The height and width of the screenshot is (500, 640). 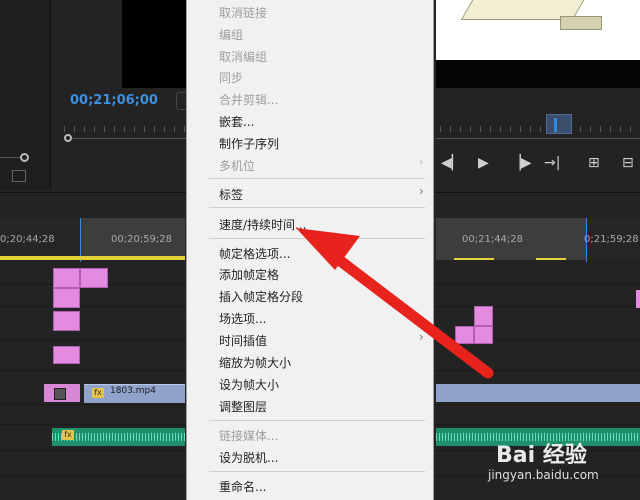 I want to click on play-icon: ▶, so click(x=483, y=163).